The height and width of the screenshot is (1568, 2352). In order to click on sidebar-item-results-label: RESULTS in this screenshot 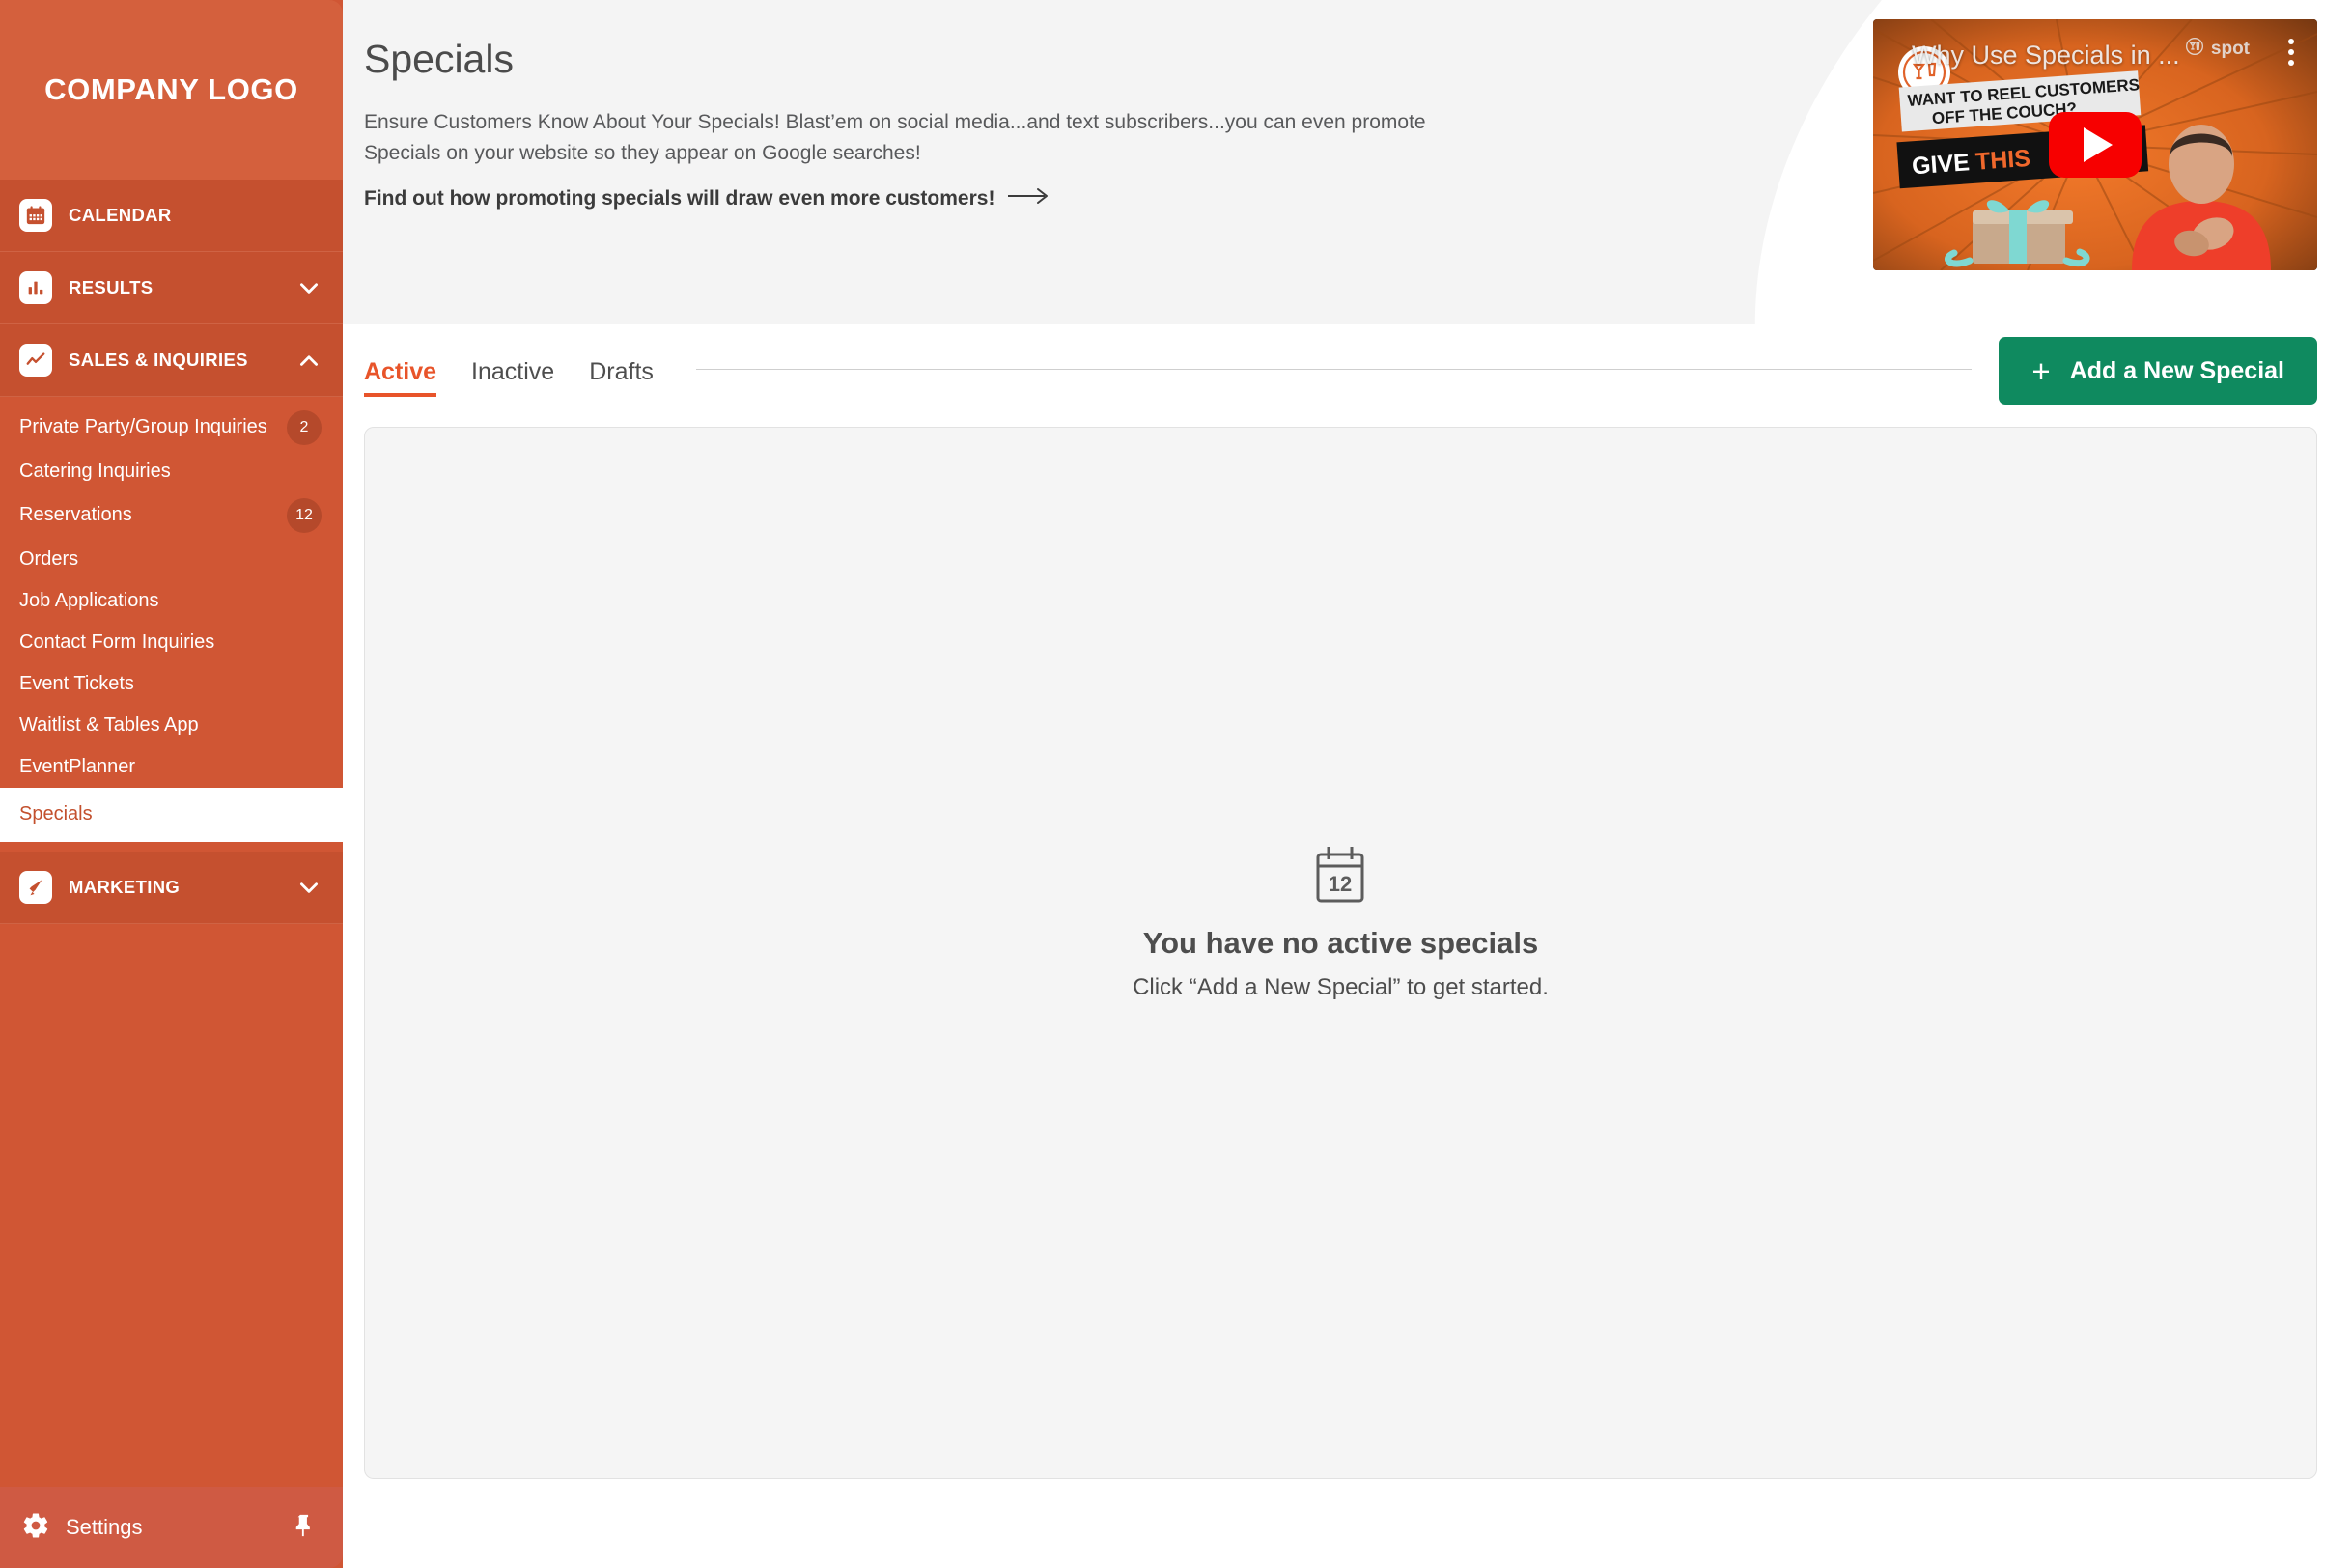, I will do `click(112, 287)`.